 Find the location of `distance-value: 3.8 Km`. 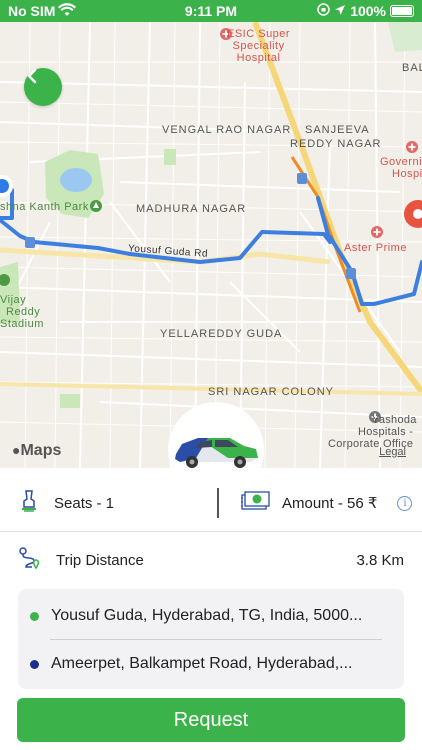

distance-value: 3.8 Km is located at coordinates (380, 560).